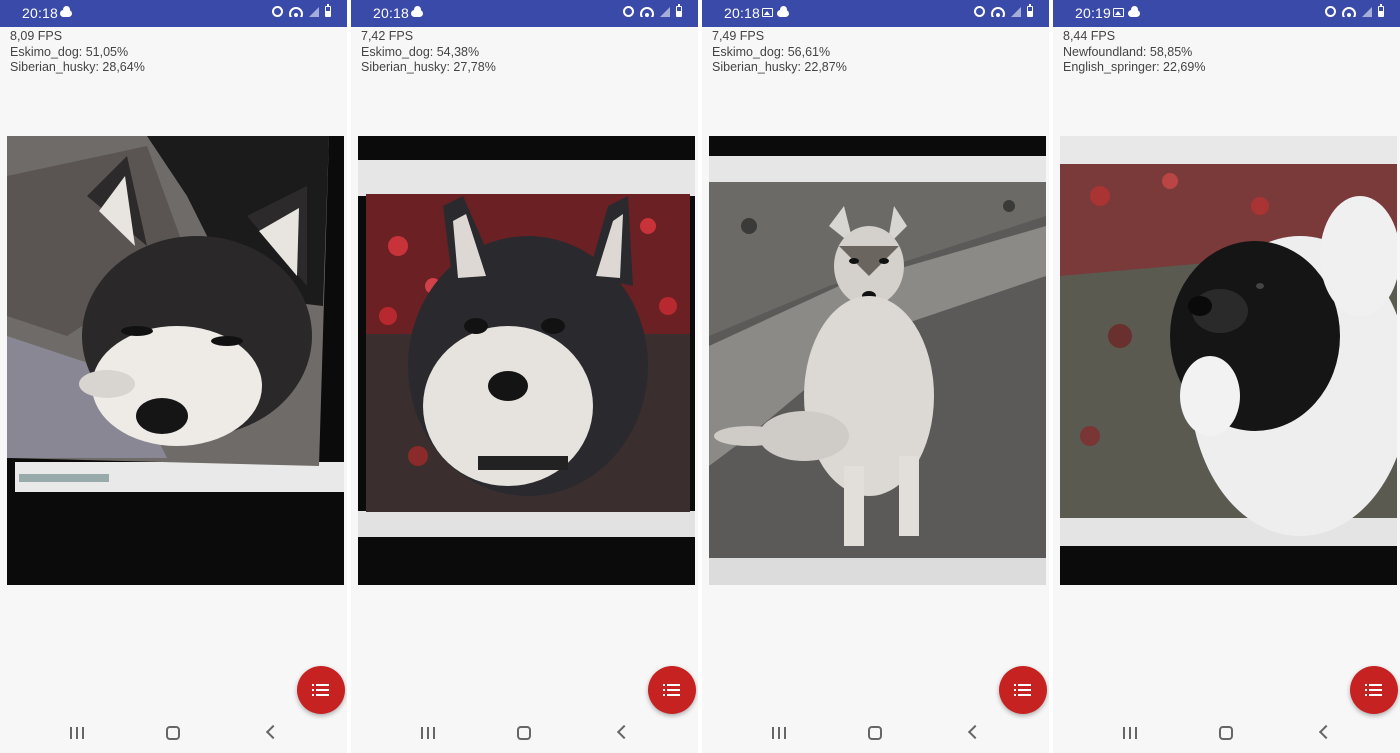 This screenshot has width=1400, height=753. I want to click on husky-lying-photo, so click(175, 360).